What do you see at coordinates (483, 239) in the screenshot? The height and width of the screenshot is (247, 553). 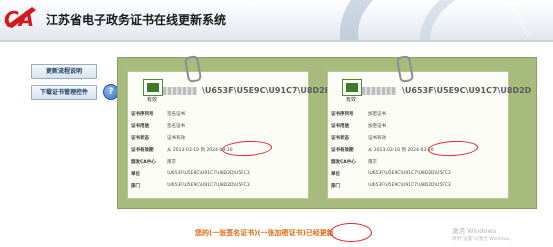 I see `activation-watermark-hint: 转到"设置"以激活 Windows。` at bounding box center [483, 239].